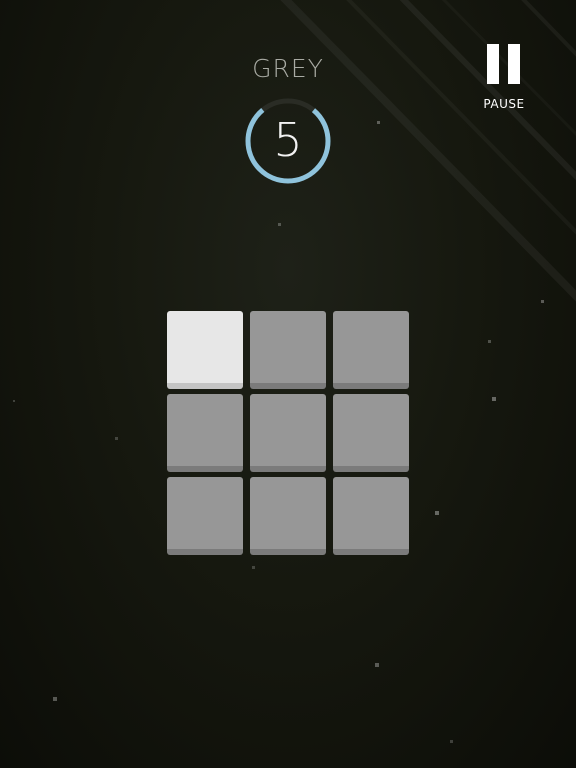 The height and width of the screenshot is (768, 576). Describe the element at coordinates (504, 104) in the screenshot. I see `pause-label: PAUSE` at that location.